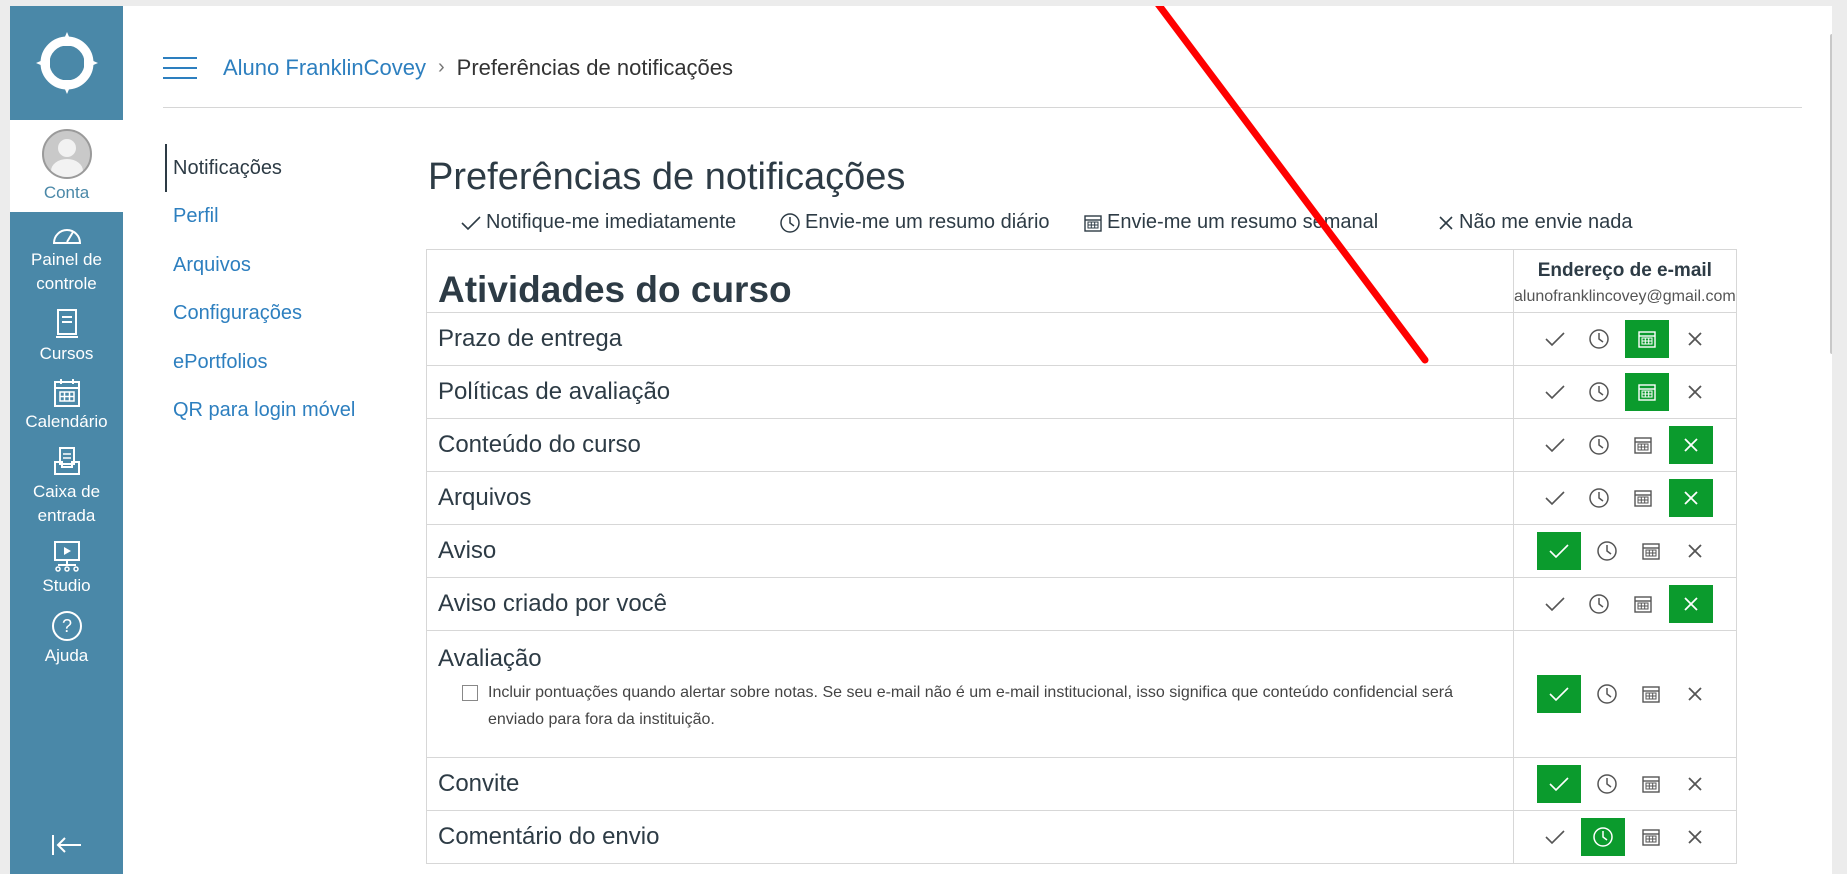 This screenshot has height=874, width=1847. I want to click on subnav-item-profile: Perfil, so click(270, 216).